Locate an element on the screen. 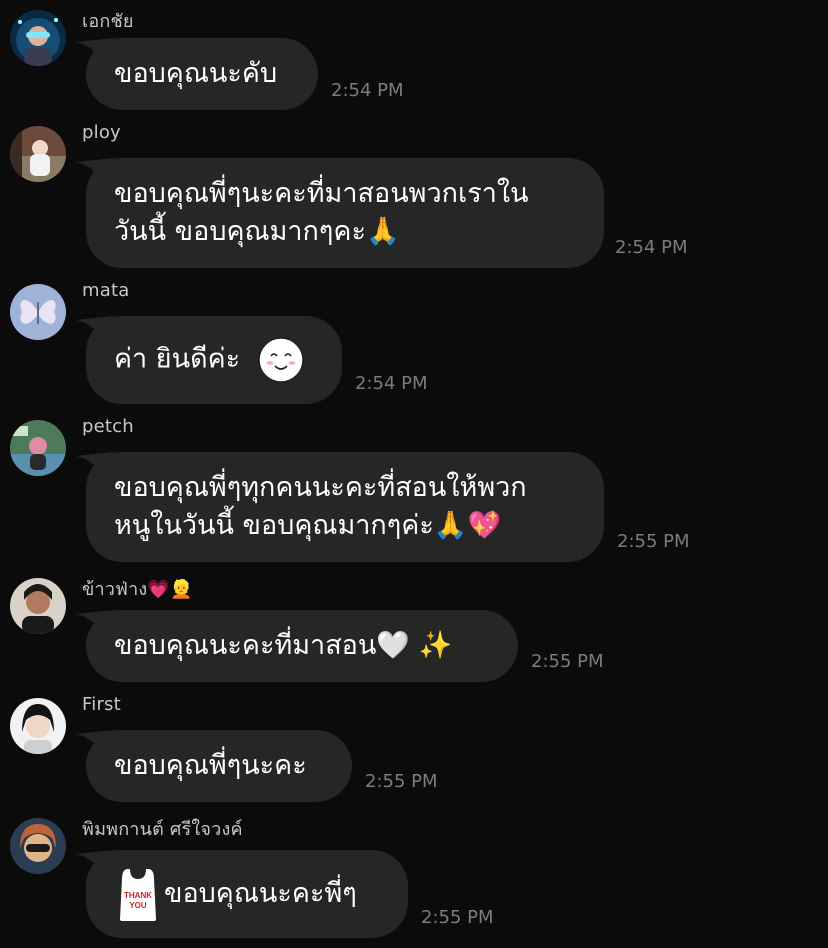 The width and height of the screenshot is (828, 948). message-bubble: THANK YOU ขอบคุณนะคะพี่ๆ is located at coordinates (242, 894).